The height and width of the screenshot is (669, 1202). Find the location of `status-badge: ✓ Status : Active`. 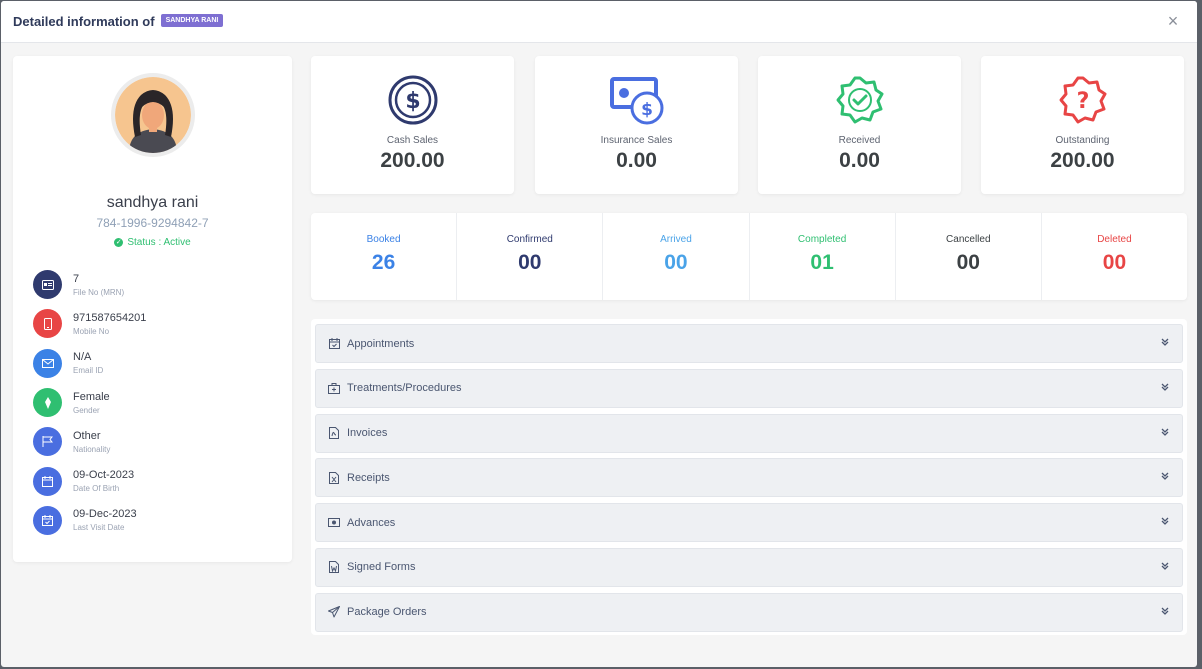

status-badge: ✓ Status : Active is located at coordinates (152, 242).